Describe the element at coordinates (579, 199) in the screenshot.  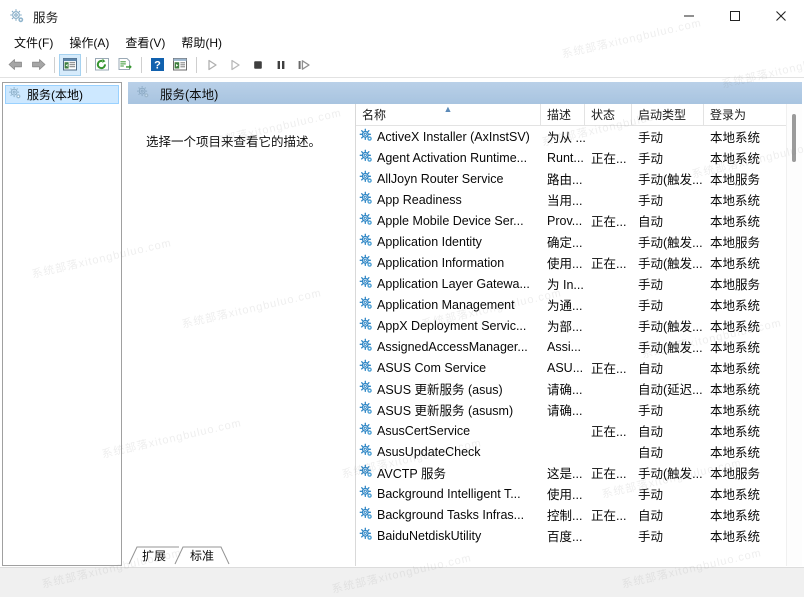
I see `table-row: App Readiness 当用... 手动 本地系统` at that location.